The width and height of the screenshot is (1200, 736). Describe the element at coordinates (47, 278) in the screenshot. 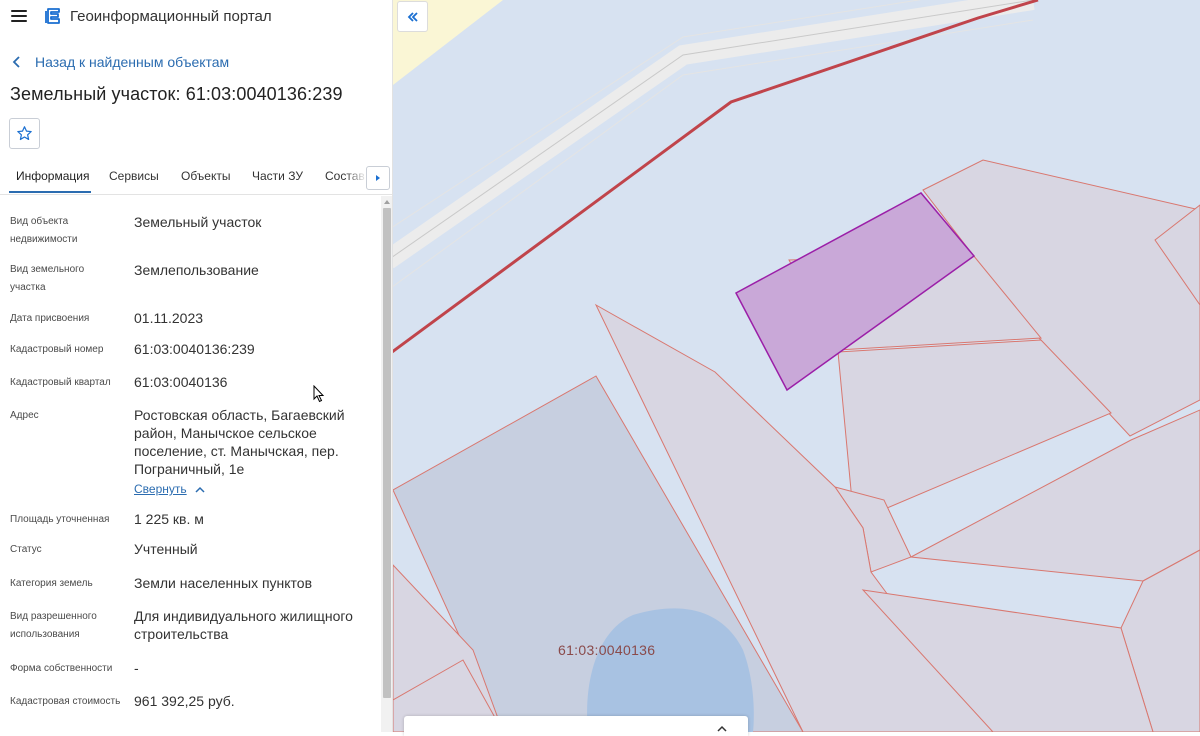

I see `label-land-type: Вид земельного участка` at that location.